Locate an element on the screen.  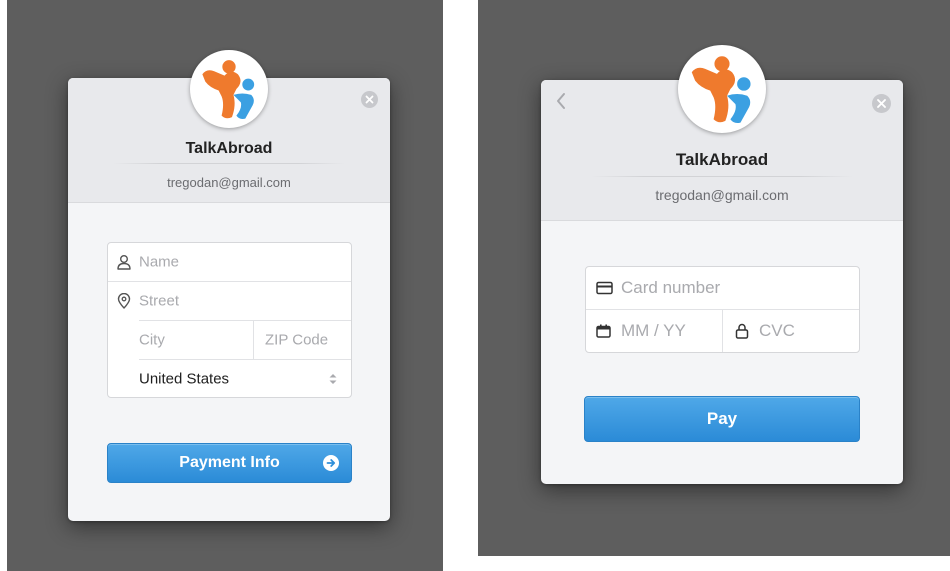
expiry-field: MM / YY is located at coordinates (654, 331).